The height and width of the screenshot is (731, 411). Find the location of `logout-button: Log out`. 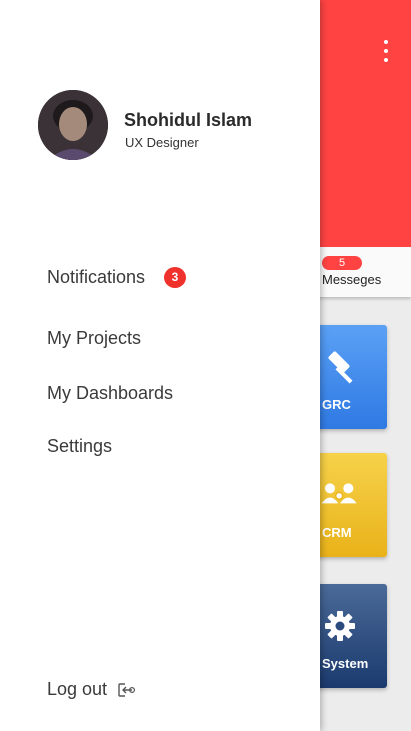

logout-button: Log out is located at coordinates (91, 689).